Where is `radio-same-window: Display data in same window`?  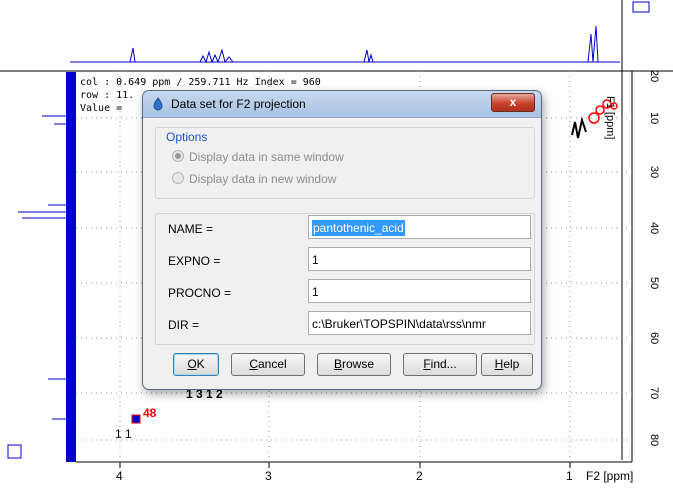
radio-same-window: Display data in same window is located at coordinates (258, 157).